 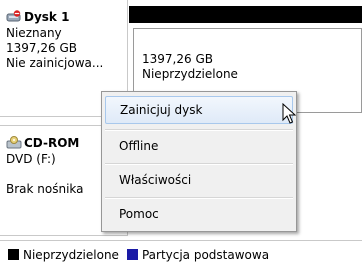 I want to click on menu-item-label: Offline, so click(x=139, y=146).